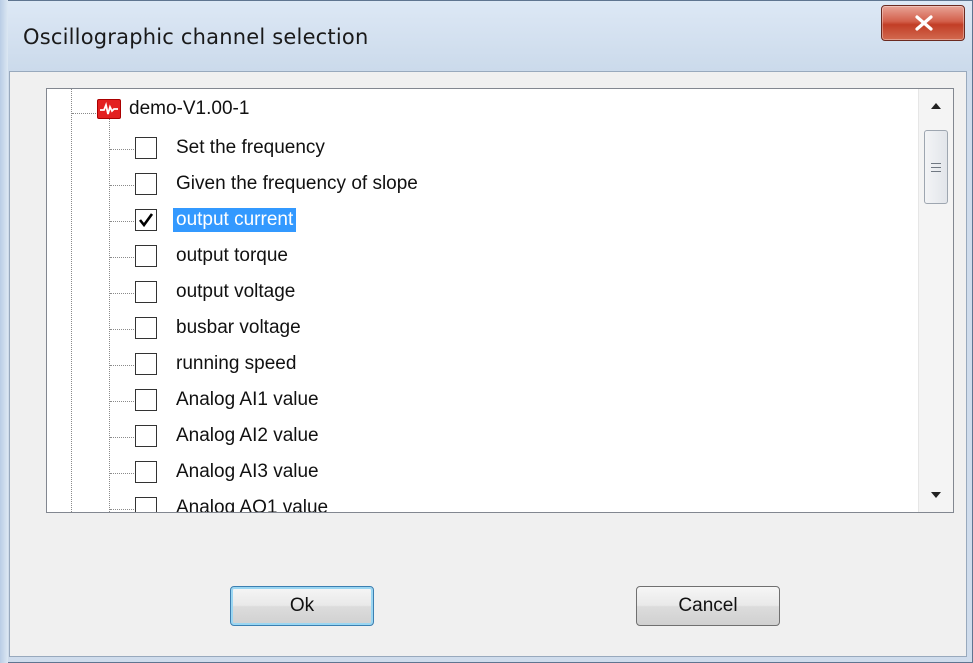  I want to click on checkmark-icon, so click(146, 220).